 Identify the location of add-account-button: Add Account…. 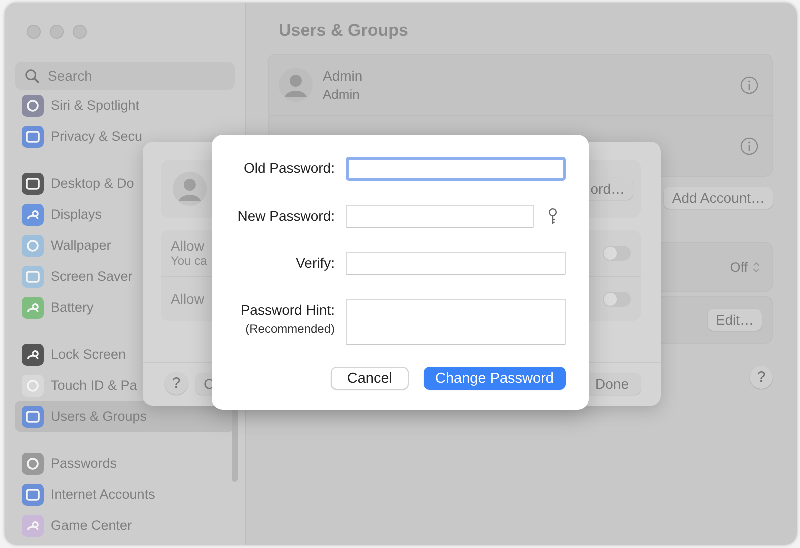
(718, 198).